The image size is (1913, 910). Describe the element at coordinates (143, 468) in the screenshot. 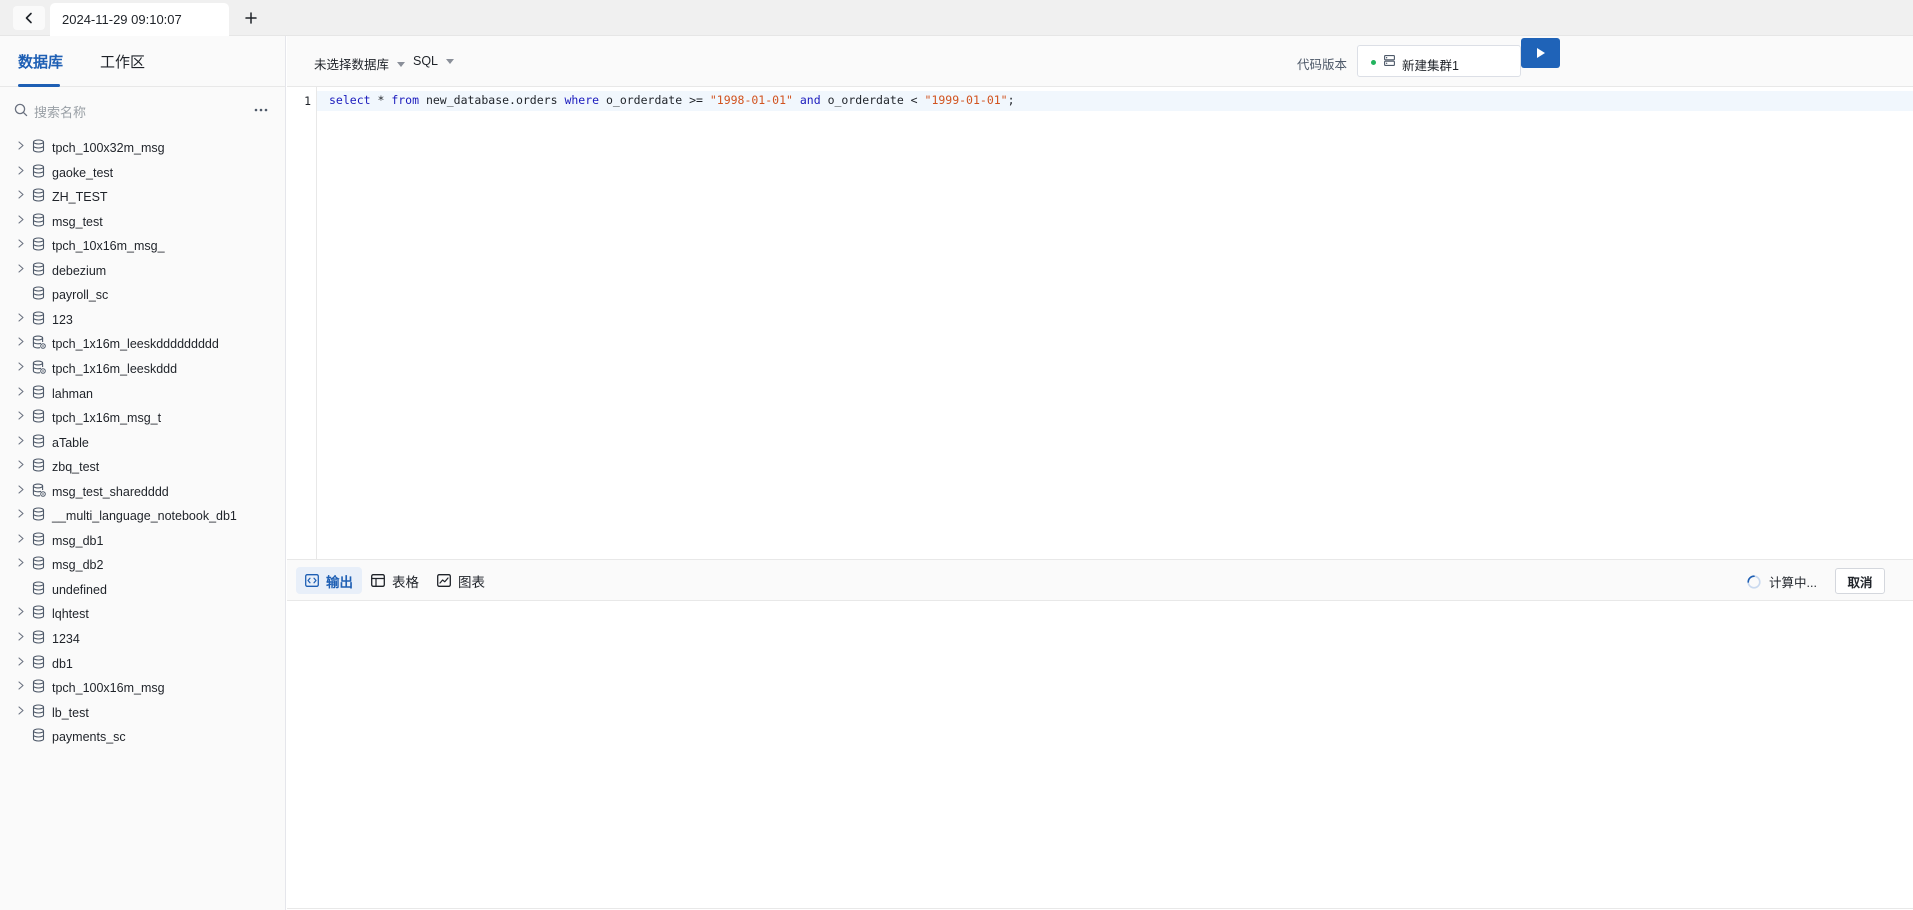

I see `database-item: zbq_test` at that location.